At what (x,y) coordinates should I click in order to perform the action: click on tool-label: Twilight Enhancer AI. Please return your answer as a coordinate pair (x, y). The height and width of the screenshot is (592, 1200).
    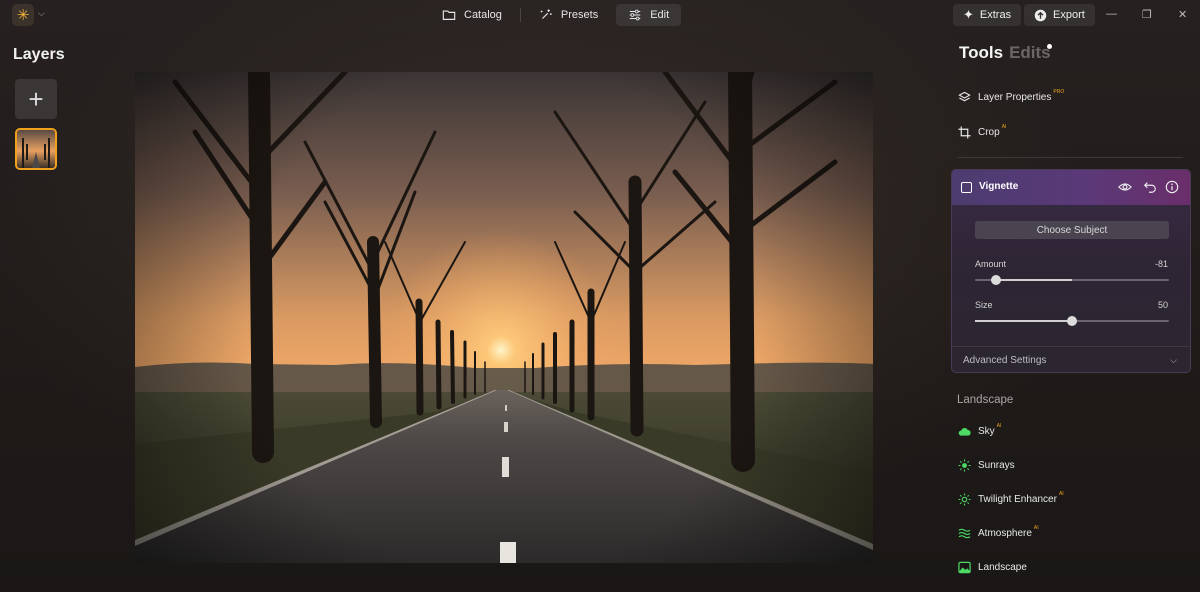
    Looking at the image, I should click on (1021, 498).